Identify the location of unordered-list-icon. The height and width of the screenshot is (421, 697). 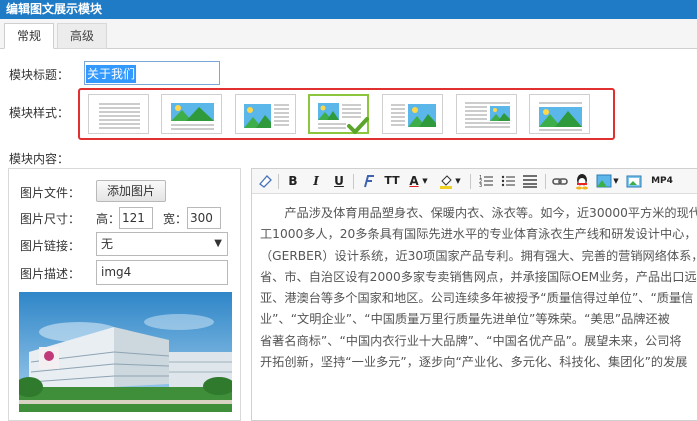
(508, 181).